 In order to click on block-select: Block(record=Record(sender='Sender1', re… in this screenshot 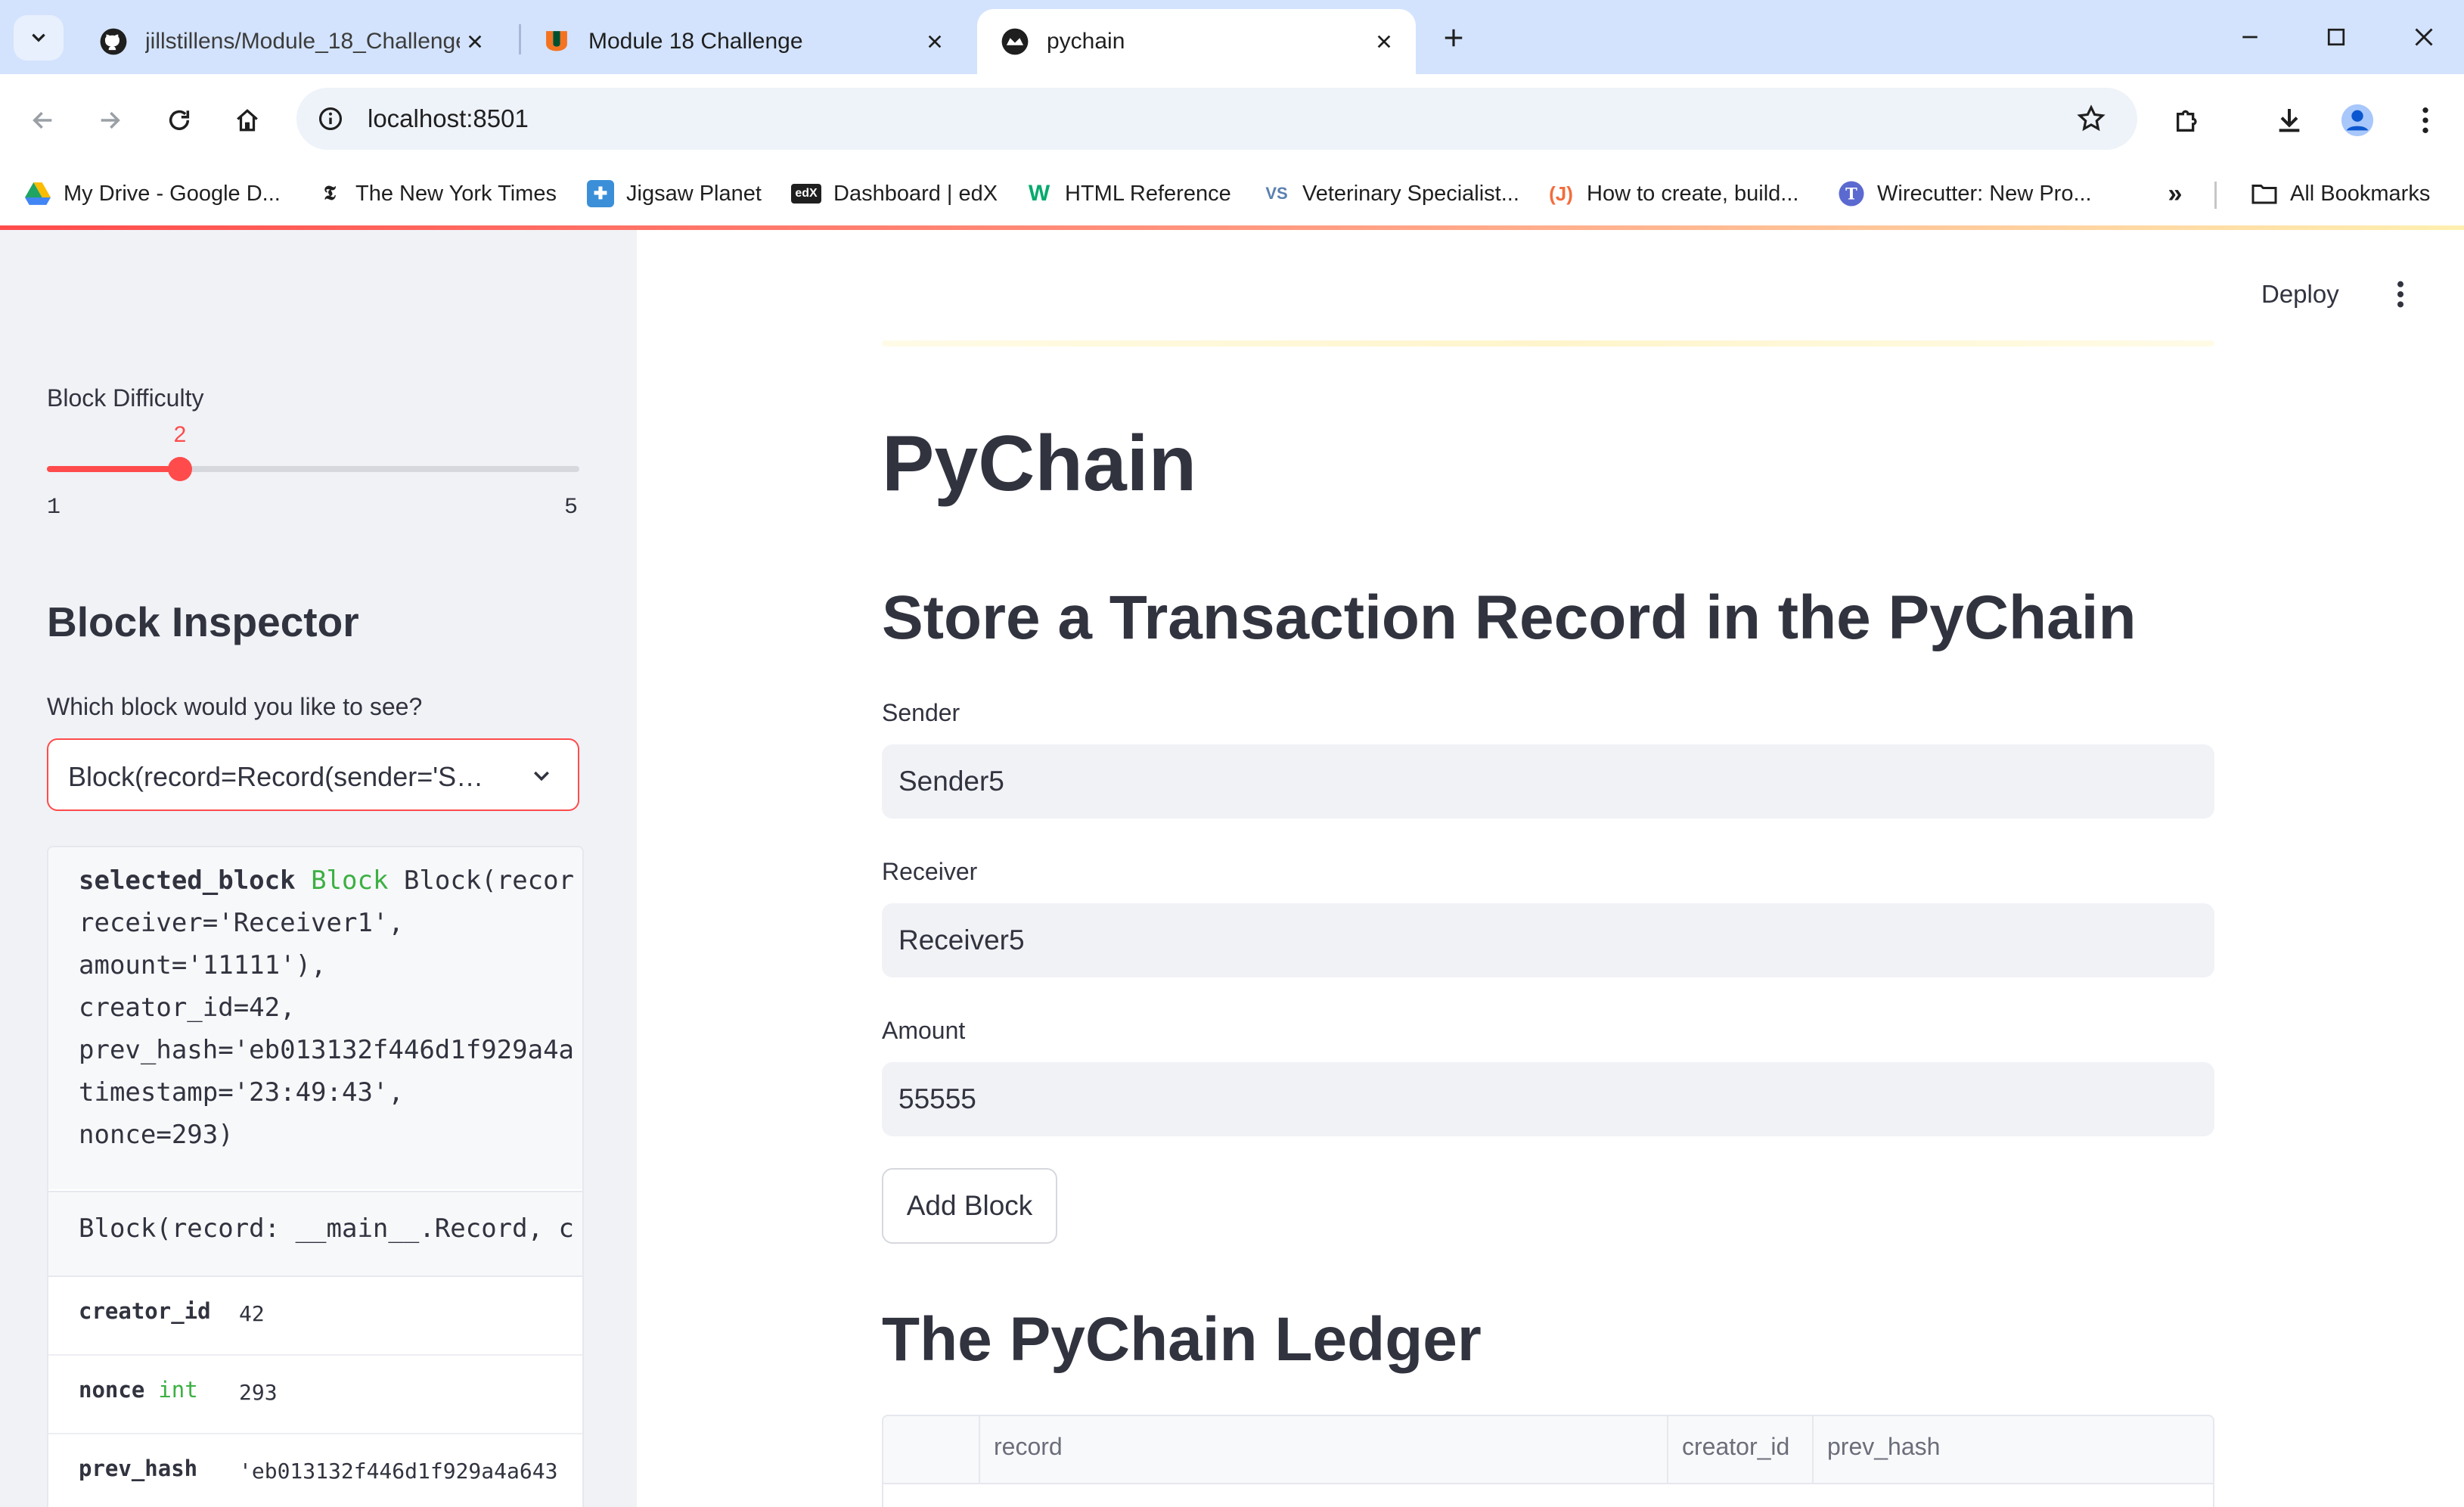, I will do `click(313, 774)`.